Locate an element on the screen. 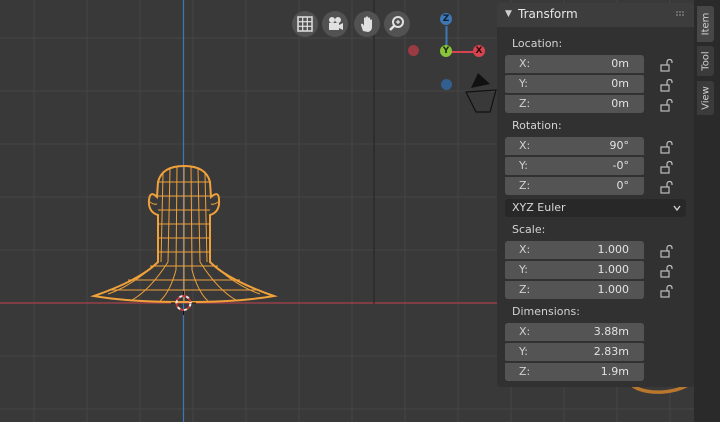 The width and height of the screenshot is (720, 422). pan-view-button is located at coordinates (367, 24).